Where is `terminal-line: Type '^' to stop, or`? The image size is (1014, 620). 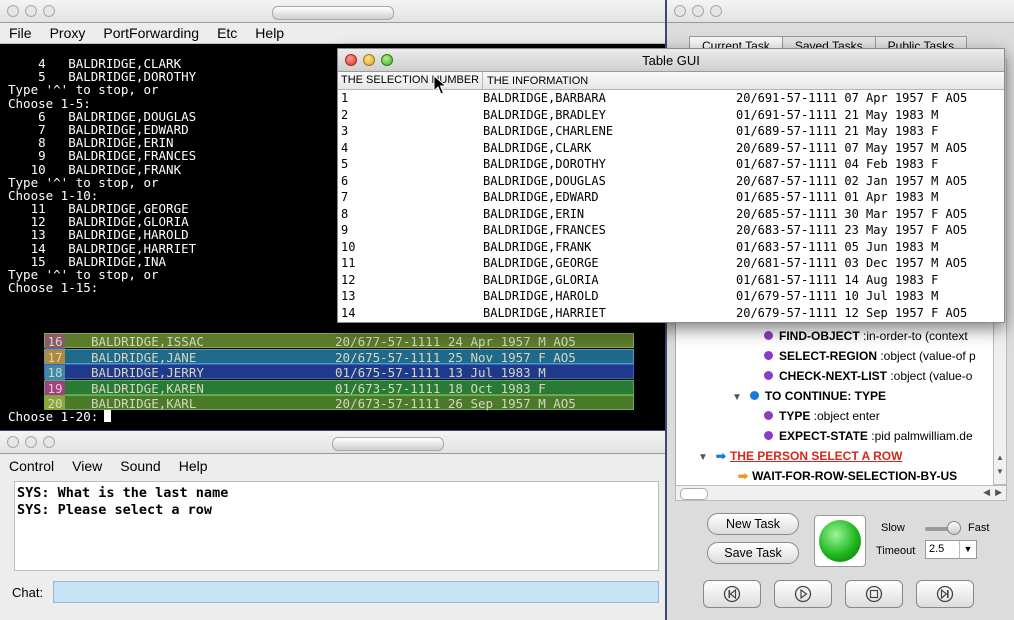 terminal-line: Type '^' to stop, or is located at coordinates (83, 182).